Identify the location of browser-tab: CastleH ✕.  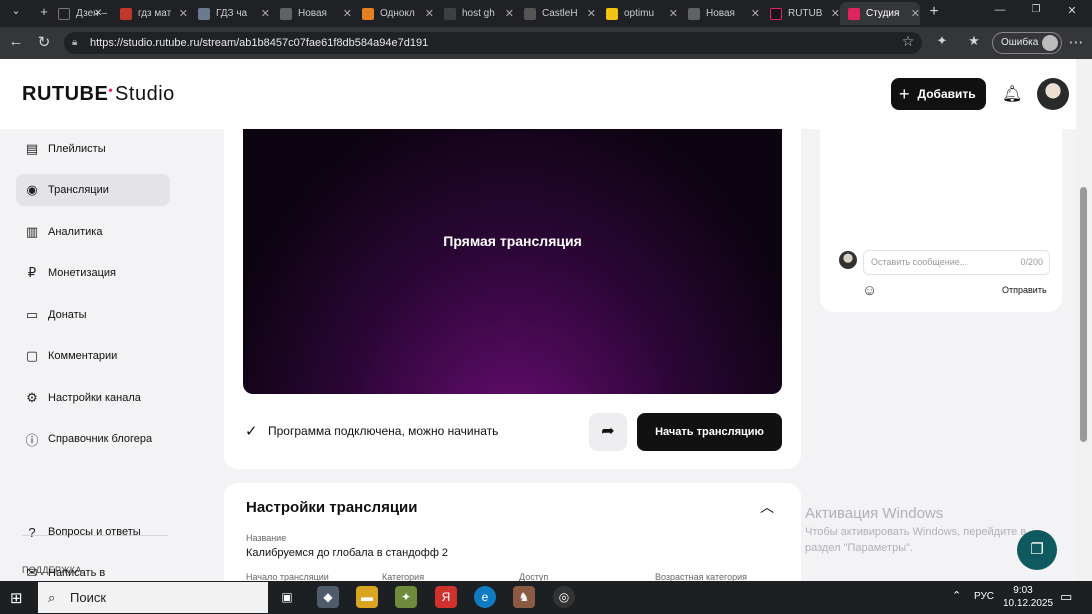
(556, 13).